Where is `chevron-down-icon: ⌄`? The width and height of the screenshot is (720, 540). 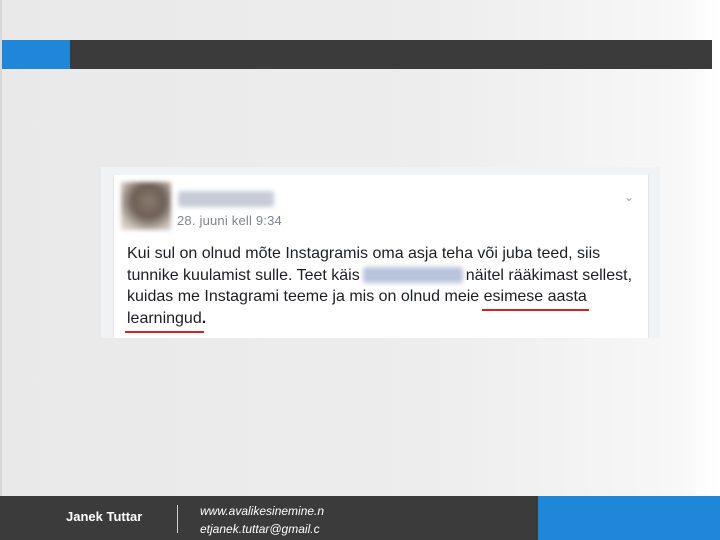 chevron-down-icon: ⌄ is located at coordinates (629, 197).